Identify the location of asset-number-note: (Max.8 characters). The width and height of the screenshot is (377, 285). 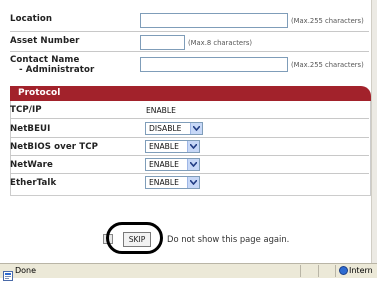
(220, 43).